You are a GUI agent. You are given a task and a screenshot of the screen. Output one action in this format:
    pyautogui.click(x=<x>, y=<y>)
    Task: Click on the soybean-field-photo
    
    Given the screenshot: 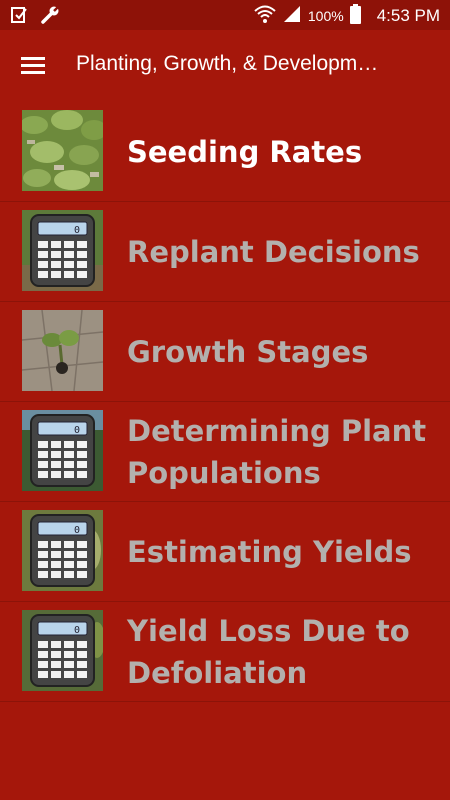 What is the action you would take?
    pyautogui.click(x=62, y=150)
    